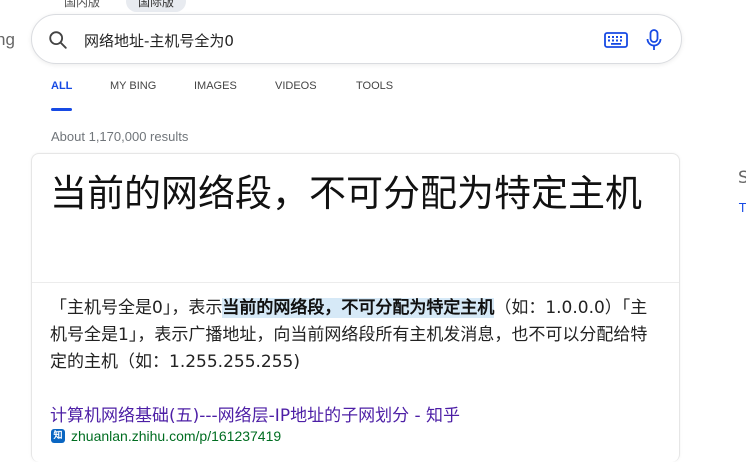 This screenshot has width=746, height=462. Describe the element at coordinates (176, 436) in the screenshot. I see `source-url: zhuanlan.zhihu.com/p/161237419` at that location.